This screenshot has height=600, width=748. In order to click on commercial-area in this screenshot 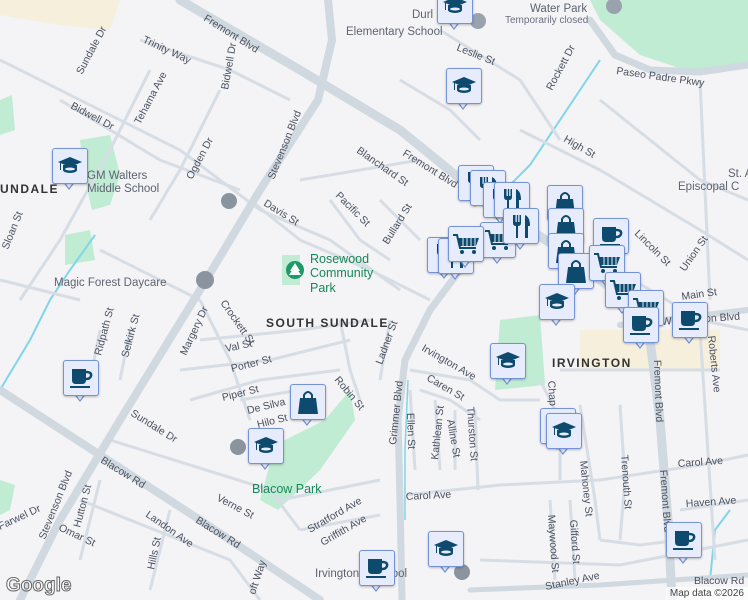, I will do `click(60, 15)`.